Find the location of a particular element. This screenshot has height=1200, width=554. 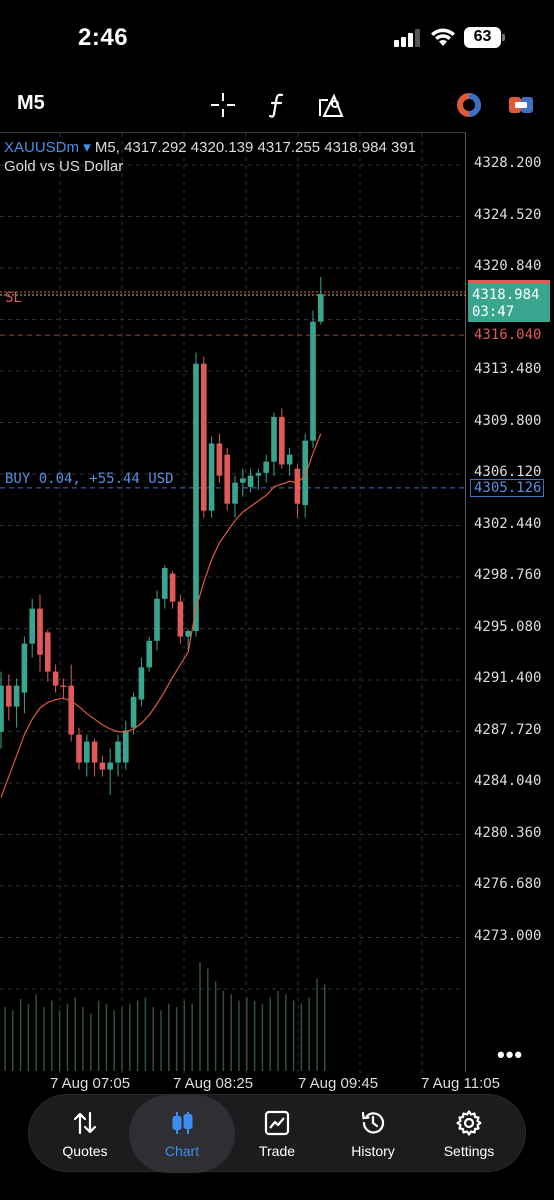

tab-label: Trade is located at coordinates (277, 1151).